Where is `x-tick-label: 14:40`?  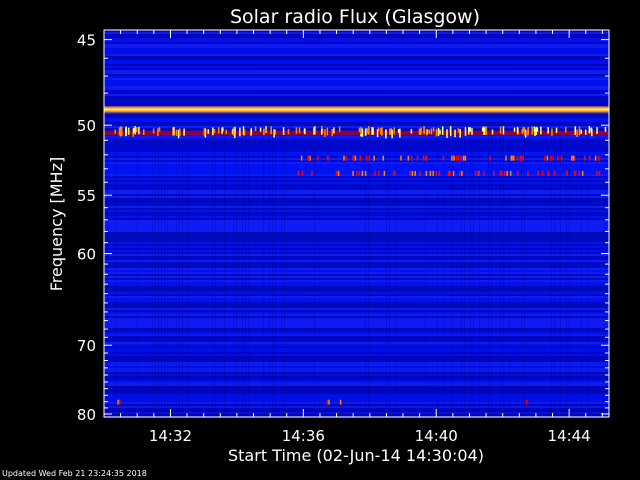 x-tick-label: 14:40 is located at coordinates (436, 436).